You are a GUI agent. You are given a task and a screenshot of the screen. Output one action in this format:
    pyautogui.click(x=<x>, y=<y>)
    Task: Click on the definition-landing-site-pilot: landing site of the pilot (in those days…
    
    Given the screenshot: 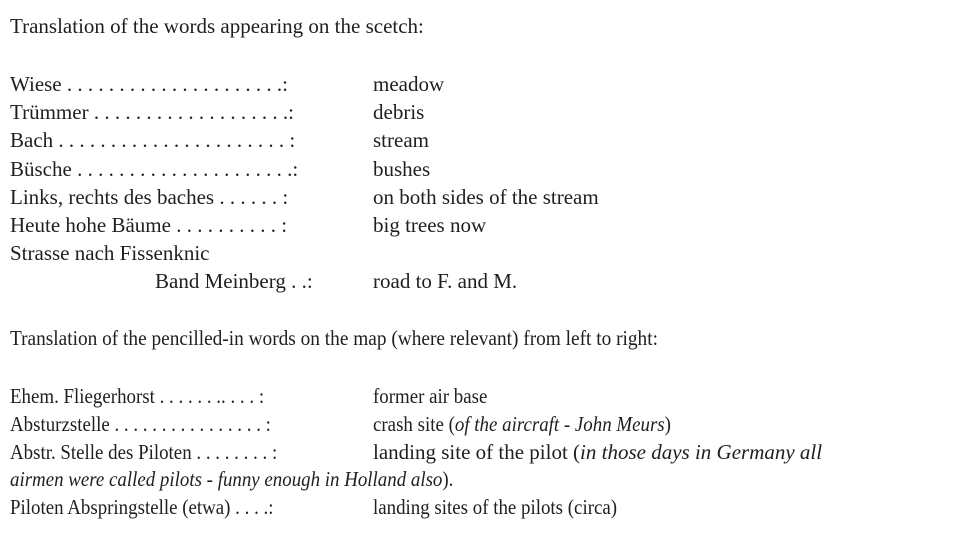 What is the action you would take?
    pyautogui.click(x=597, y=452)
    